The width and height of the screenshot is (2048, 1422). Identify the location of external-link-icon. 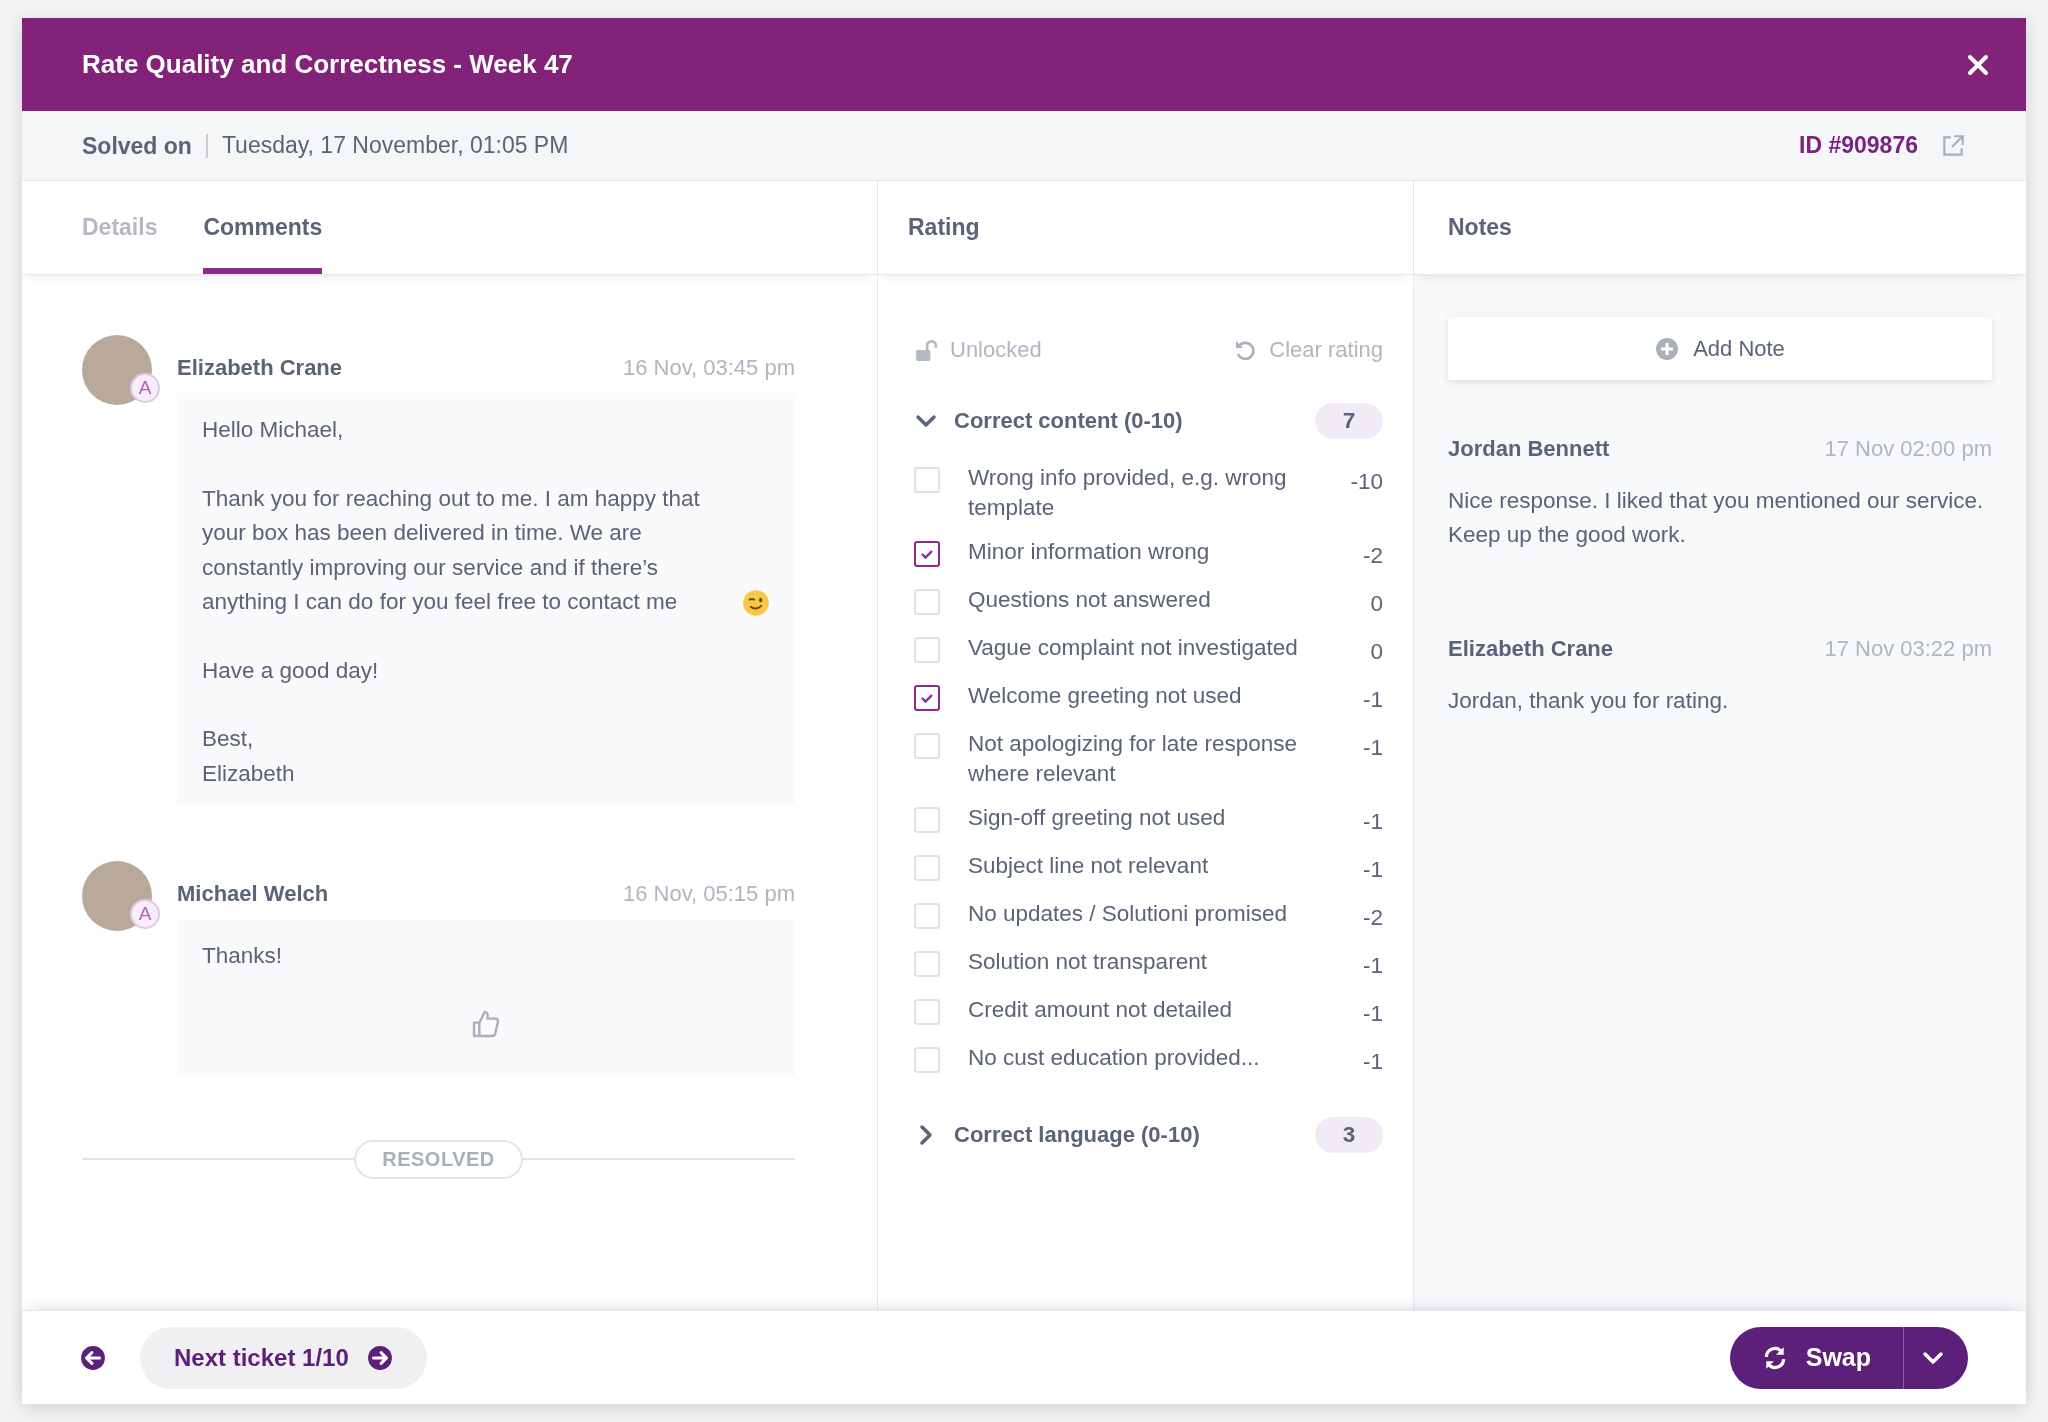
(1953, 145).